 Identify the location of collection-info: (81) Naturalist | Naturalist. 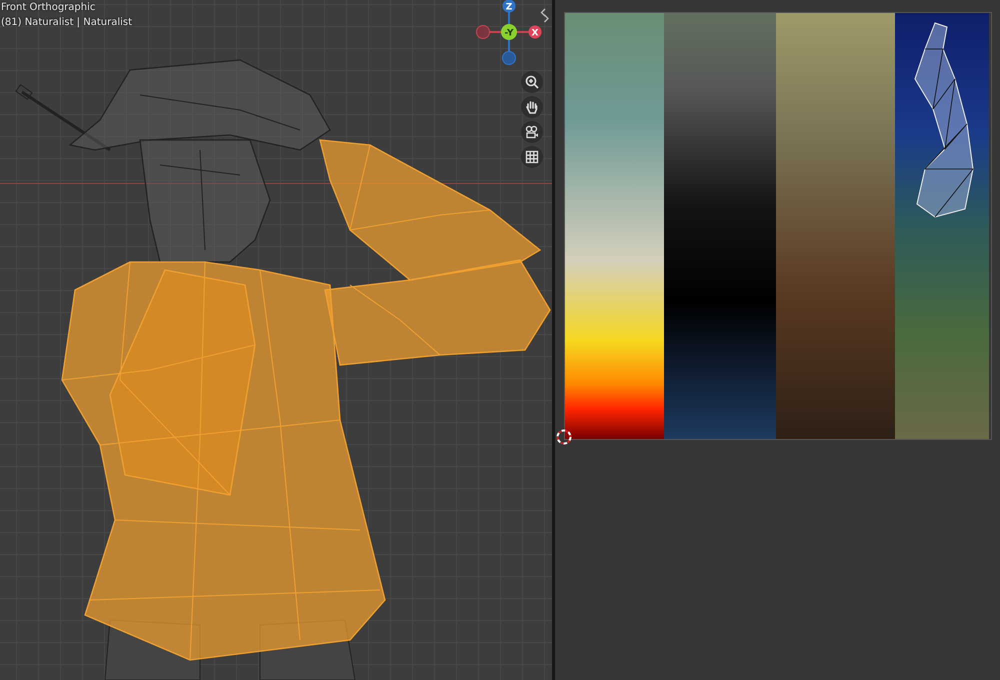
(66, 23).